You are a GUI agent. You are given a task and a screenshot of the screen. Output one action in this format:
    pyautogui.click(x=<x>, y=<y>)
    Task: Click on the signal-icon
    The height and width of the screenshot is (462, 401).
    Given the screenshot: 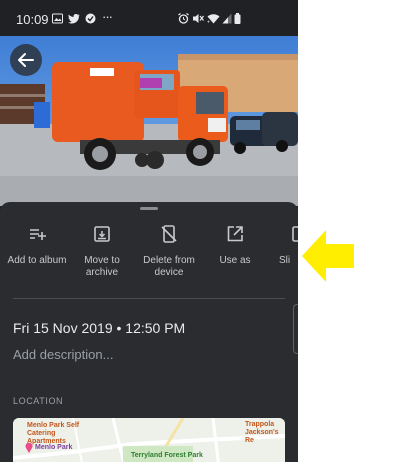 What is the action you would take?
    pyautogui.click(x=227, y=18)
    